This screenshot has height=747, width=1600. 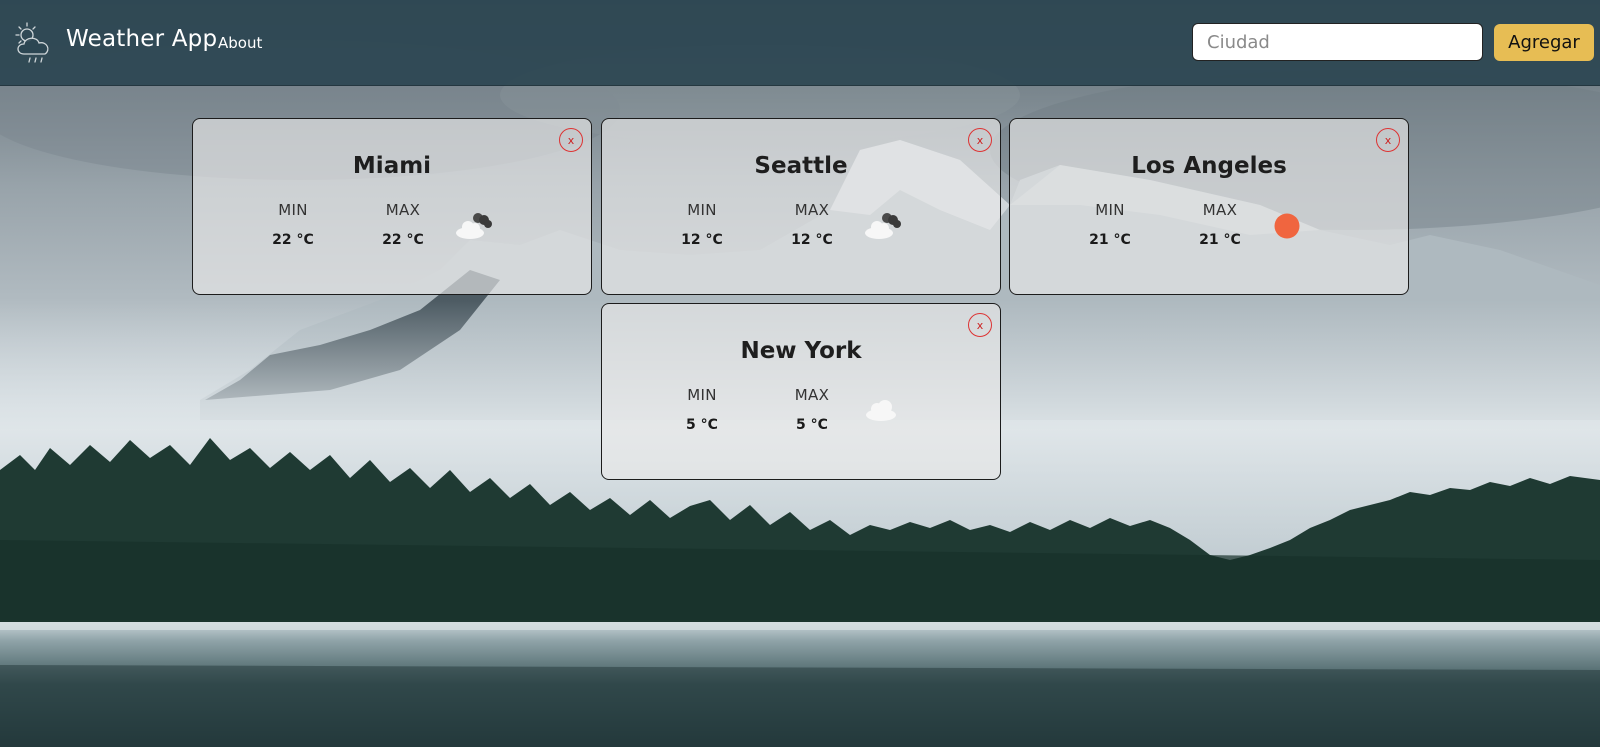 What do you see at coordinates (1110, 224) in the screenshot?
I see `min-temp: MIN 21 °C` at bounding box center [1110, 224].